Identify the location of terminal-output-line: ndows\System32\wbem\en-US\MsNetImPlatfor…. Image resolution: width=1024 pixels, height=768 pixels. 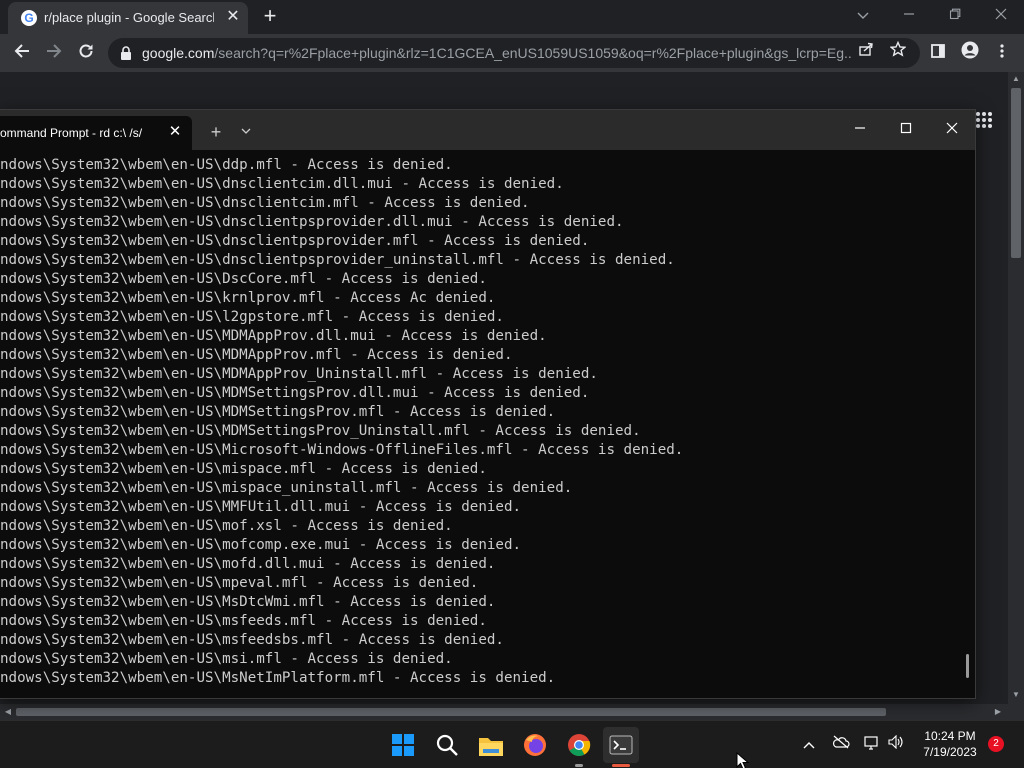
(278, 678).